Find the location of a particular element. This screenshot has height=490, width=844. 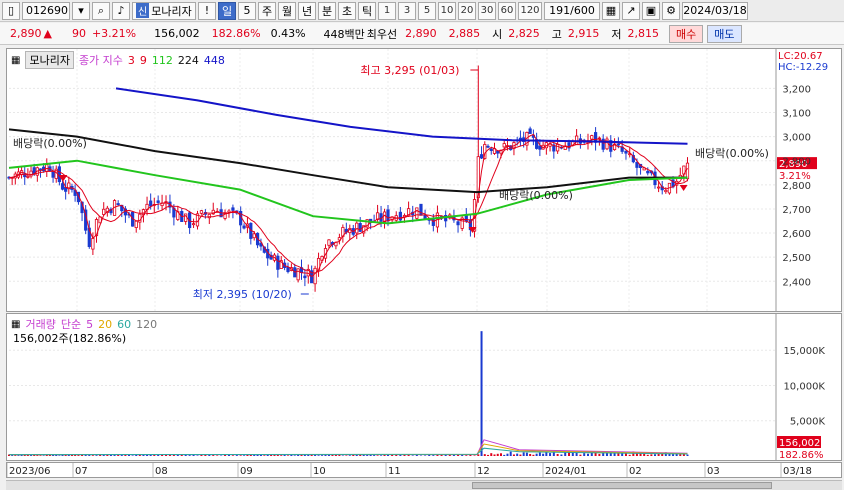

interval-button: 3 is located at coordinates (407, 10).